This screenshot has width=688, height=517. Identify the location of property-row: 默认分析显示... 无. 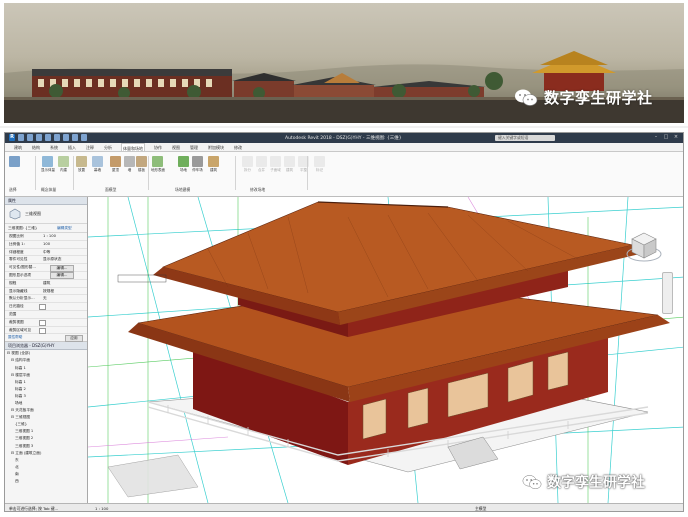
(46, 299).